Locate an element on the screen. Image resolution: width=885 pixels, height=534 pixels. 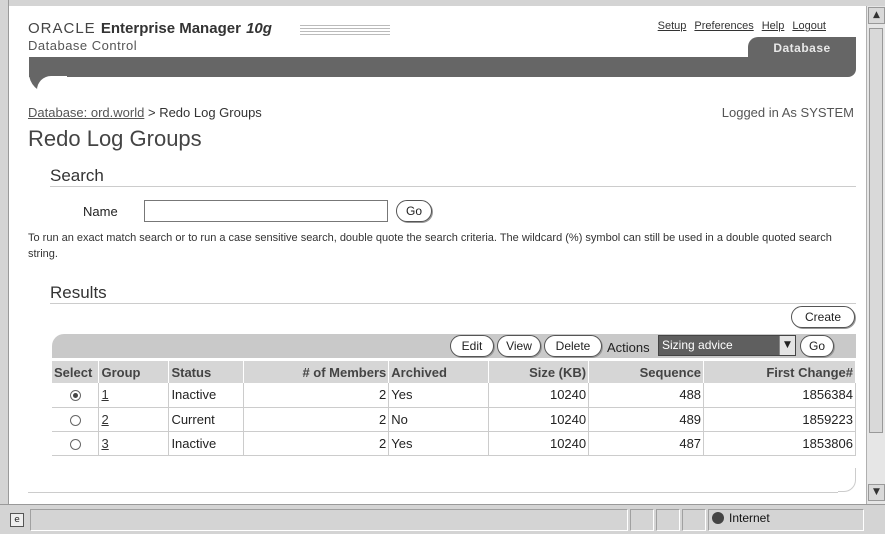
status-message-cell is located at coordinates (329, 520).